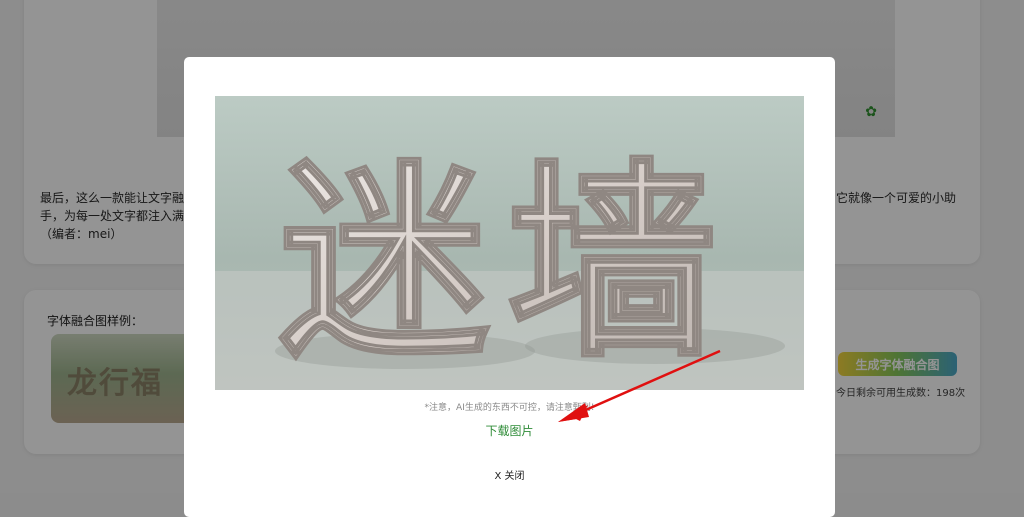 This screenshot has height=517, width=1024. What do you see at coordinates (509, 430) in the screenshot?
I see `download-image-link: 下载图片` at bounding box center [509, 430].